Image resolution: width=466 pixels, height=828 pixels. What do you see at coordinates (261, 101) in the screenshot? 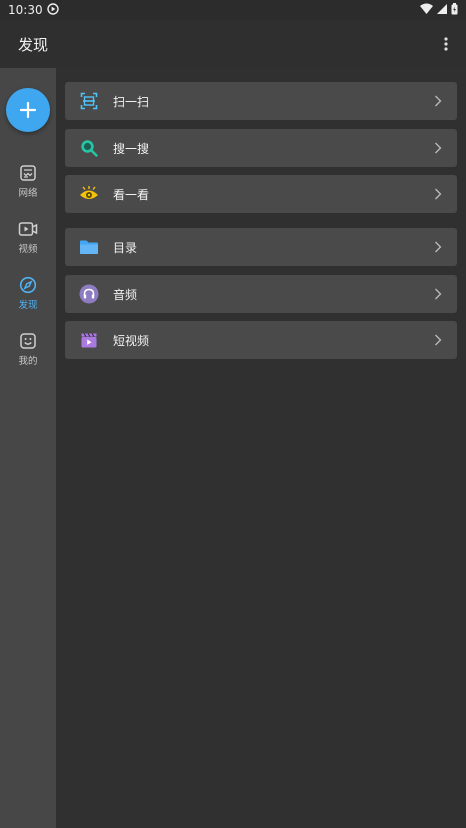
I see `list-item-scan: 扫一扫` at bounding box center [261, 101].